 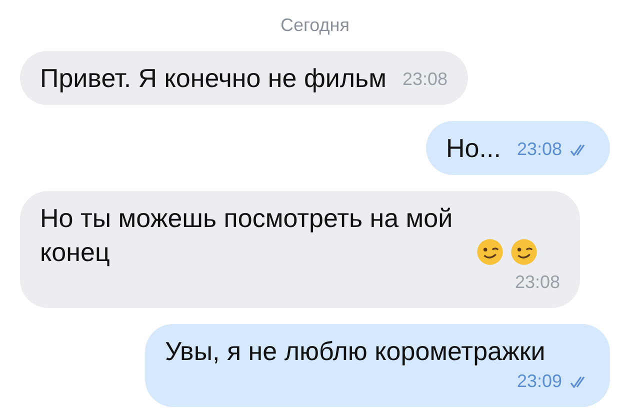 I want to click on message-text: Но ты можешь посмотреть на мой конец, so click(x=247, y=235).